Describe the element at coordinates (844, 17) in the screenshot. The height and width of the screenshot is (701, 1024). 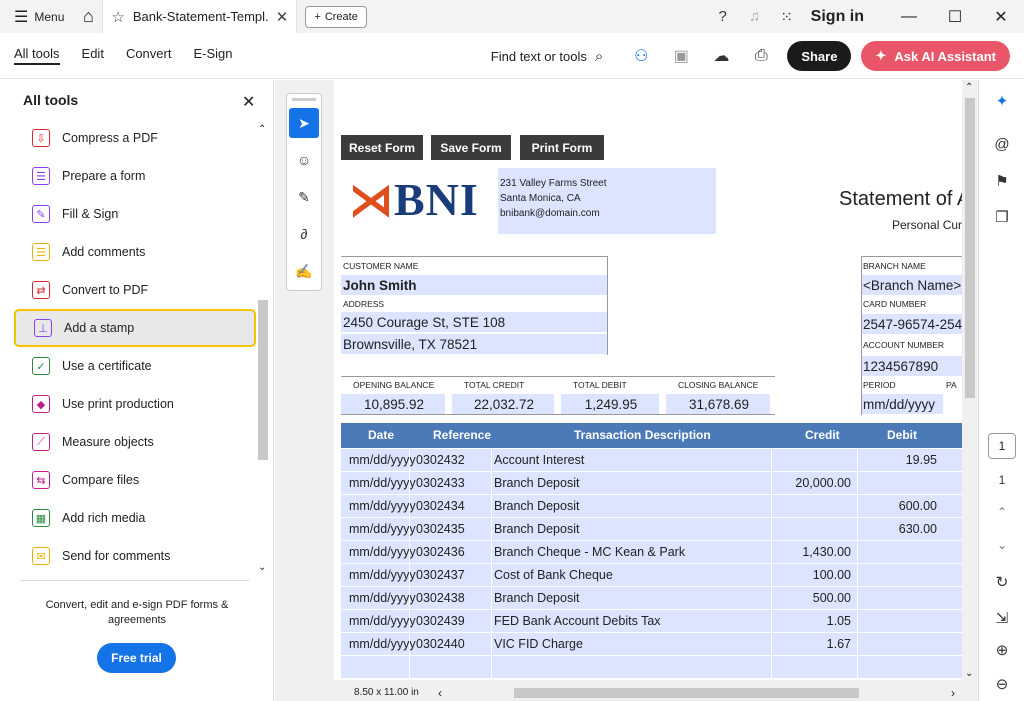
I see `sign-in-button: Sign in` at that location.